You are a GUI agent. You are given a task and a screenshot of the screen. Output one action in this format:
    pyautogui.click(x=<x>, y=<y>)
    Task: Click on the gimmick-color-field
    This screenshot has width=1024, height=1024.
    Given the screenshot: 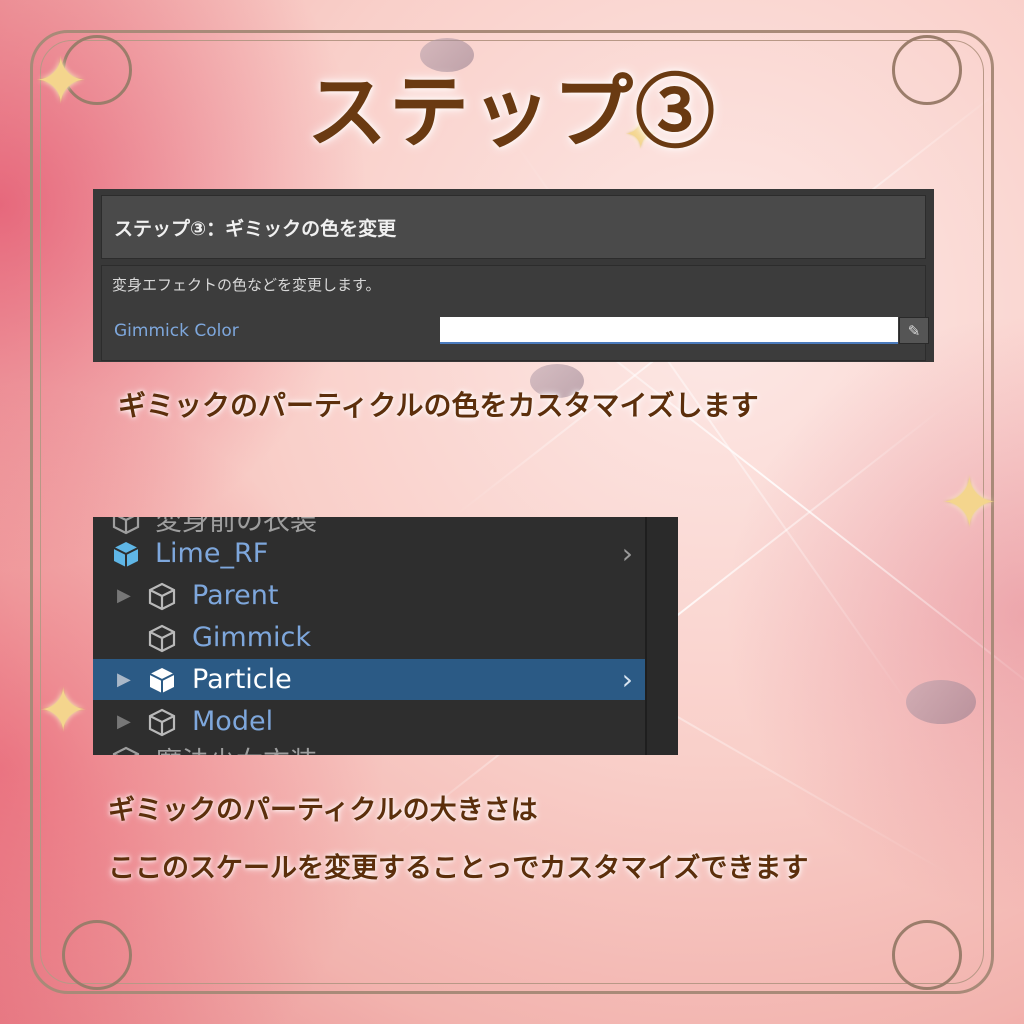 What is the action you would take?
    pyautogui.click(x=669, y=330)
    